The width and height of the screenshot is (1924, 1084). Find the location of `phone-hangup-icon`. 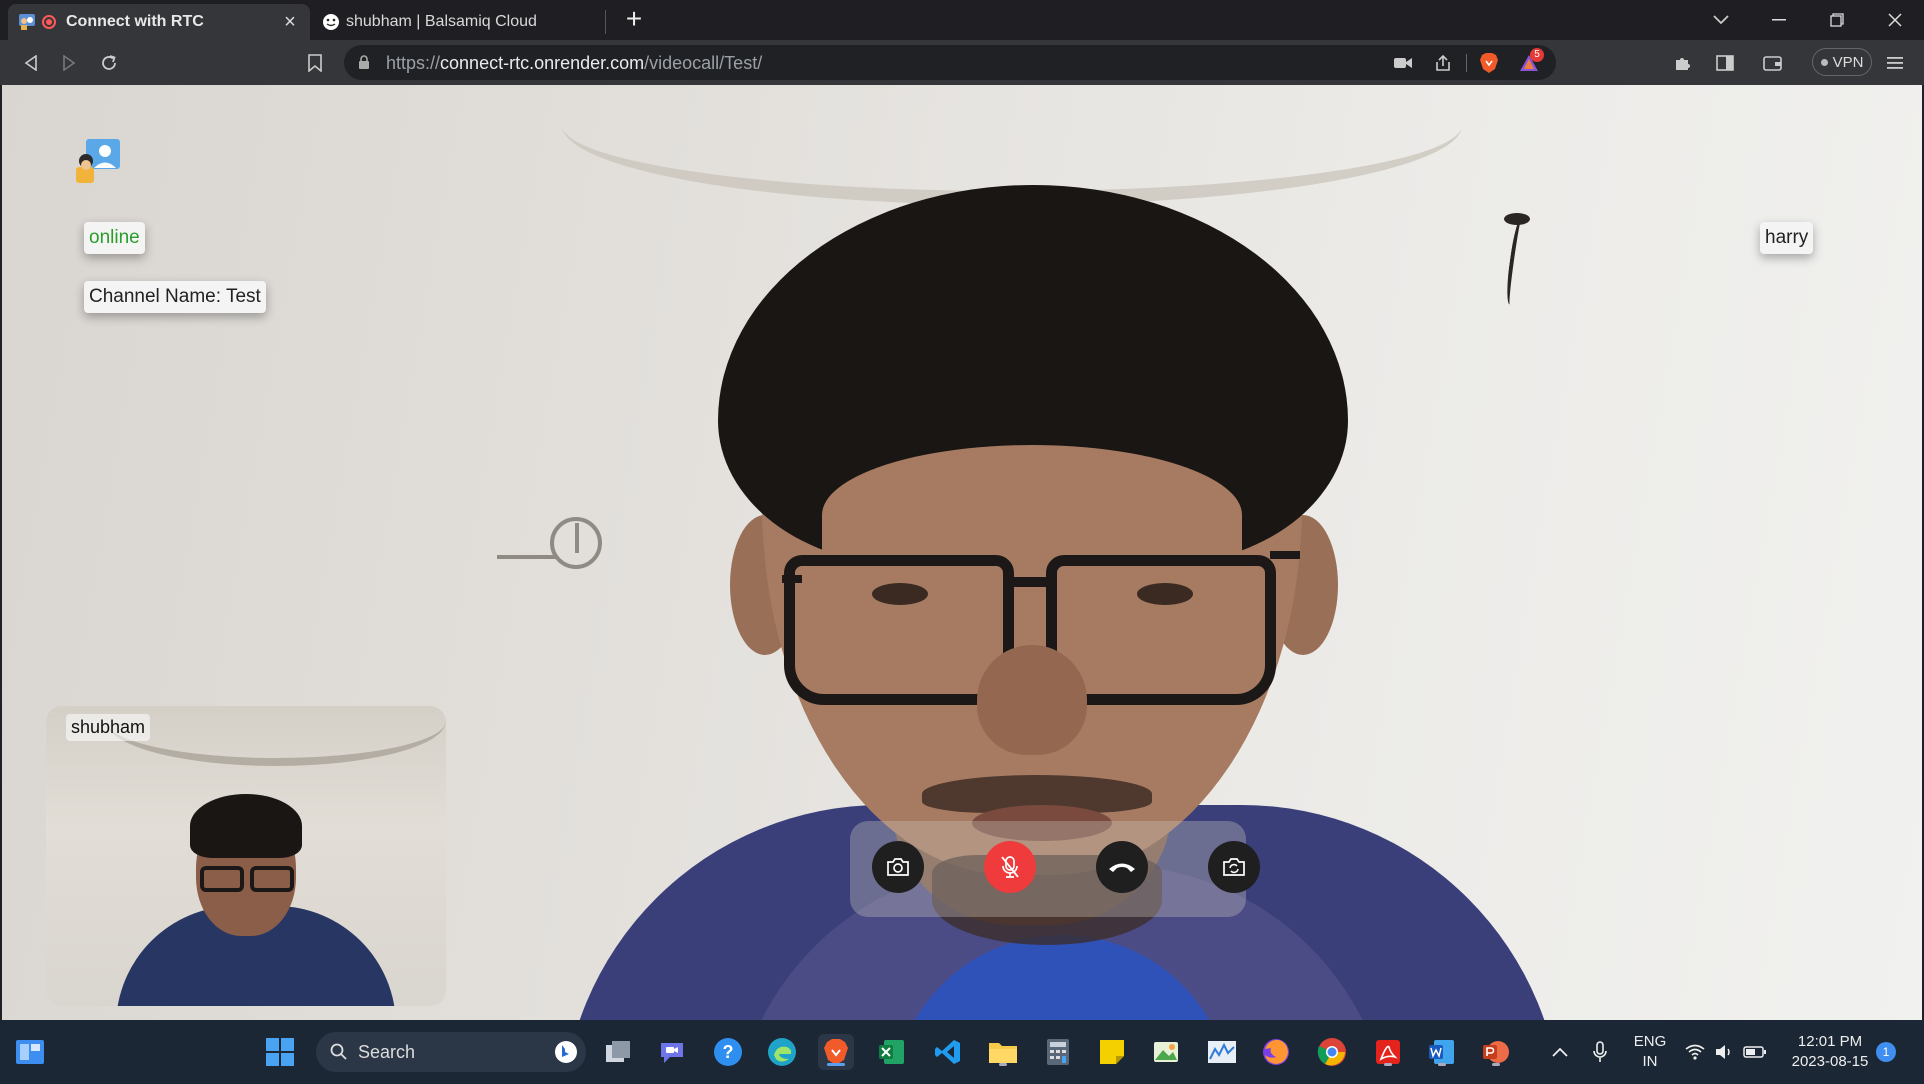

phone-hangup-icon is located at coordinates (1122, 867).